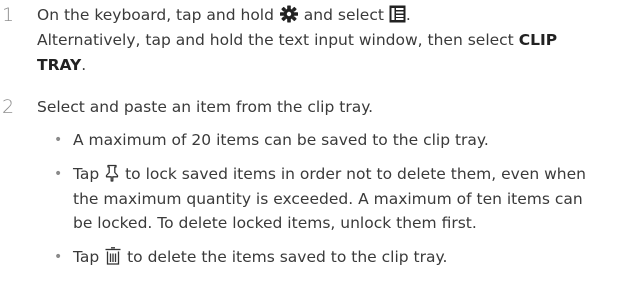 The width and height of the screenshot is (633, 283). What do you see at coordinates (84, 65) in the screenshot?
I see `step-1-line-3-end: .` at bounding box center [84, 65].